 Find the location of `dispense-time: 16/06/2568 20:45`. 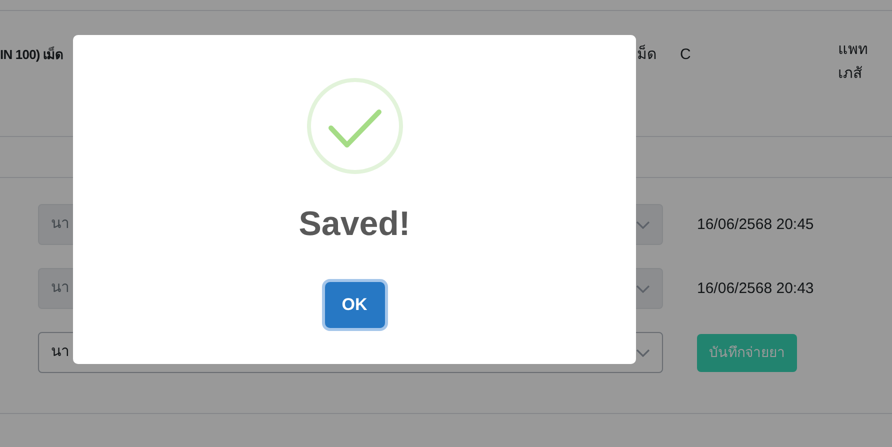

dispense-time: 16/06/2568 20:45 is located at coordinates (755, 224).